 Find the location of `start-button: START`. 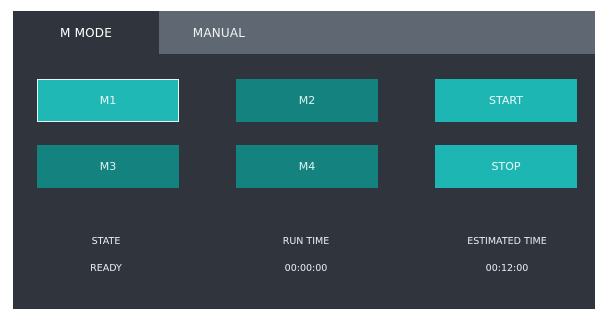

start-button: START is located at coordinates (506, 100).